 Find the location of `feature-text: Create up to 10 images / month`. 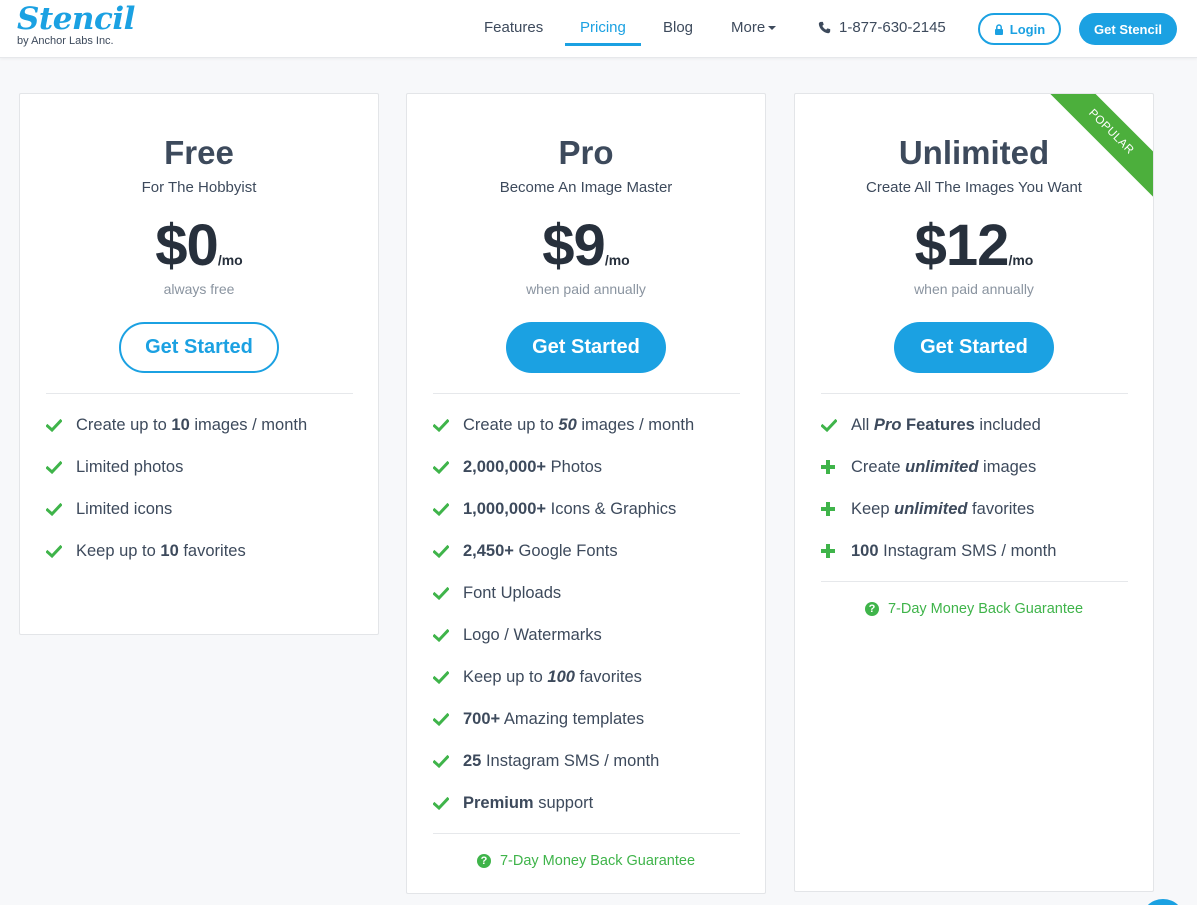

feature-text: Create up to 10 images / month is located at coordinates (191, 425).